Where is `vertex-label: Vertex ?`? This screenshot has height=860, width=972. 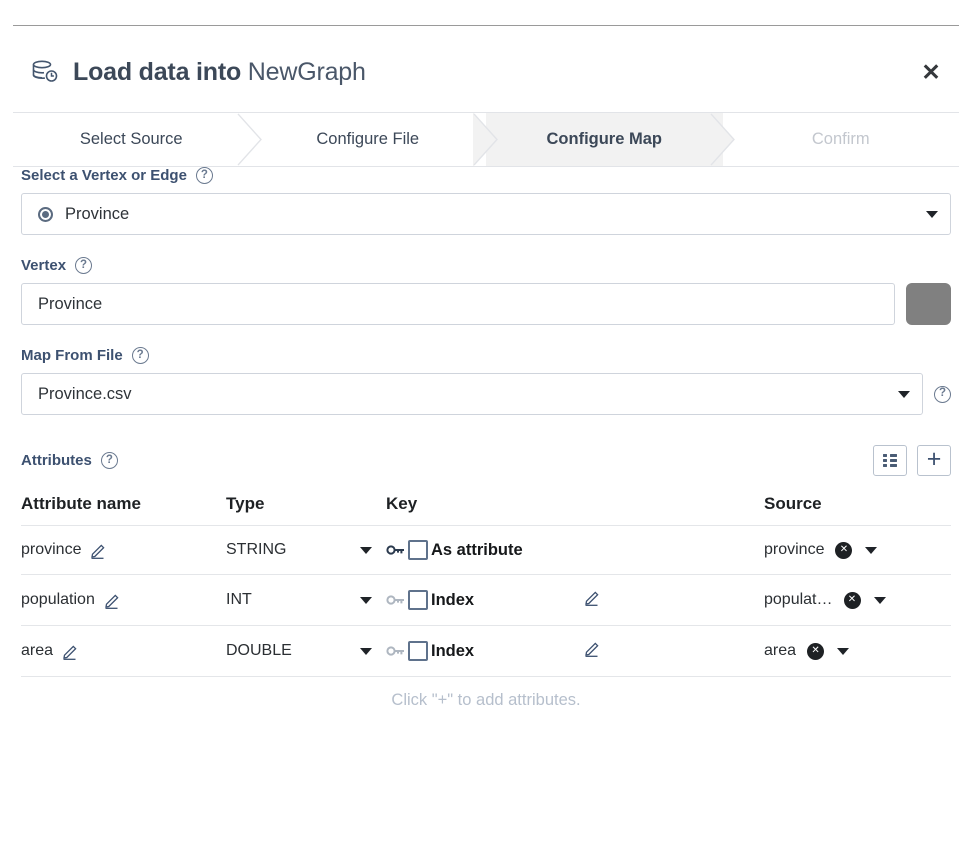 vertex-label: Vertex ? is located at coordinates (486, 265).